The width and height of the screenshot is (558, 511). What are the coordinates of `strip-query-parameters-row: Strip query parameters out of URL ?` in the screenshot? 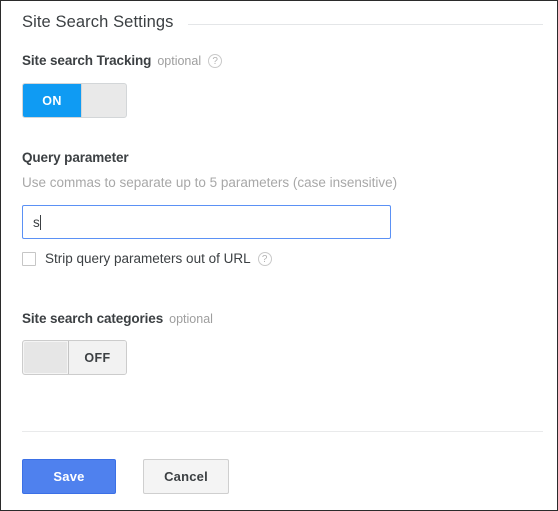 It's located at (147, 258).